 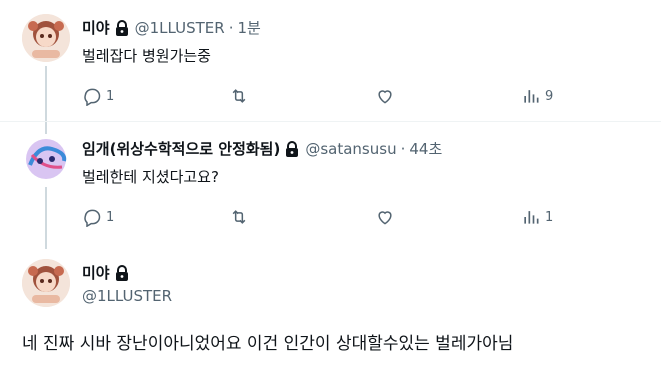 What do you see at coordinates (181, 148) in the screenshot?
I see `display-name: 임개(위상수학적으로 안정화됨)` at bounding box center [181, 148].